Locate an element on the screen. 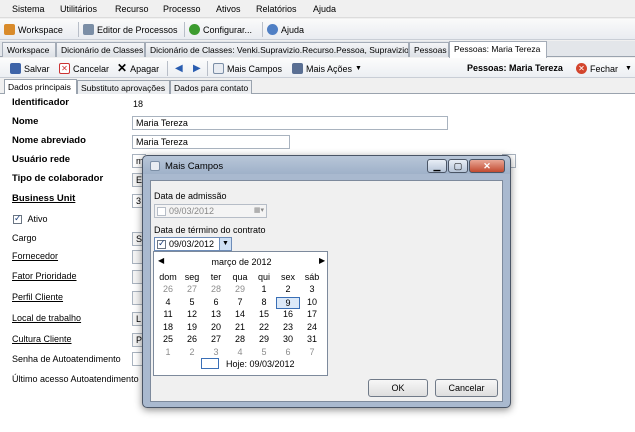  calendar-month-label: março de 2012 is located at coordinates (241, 262).